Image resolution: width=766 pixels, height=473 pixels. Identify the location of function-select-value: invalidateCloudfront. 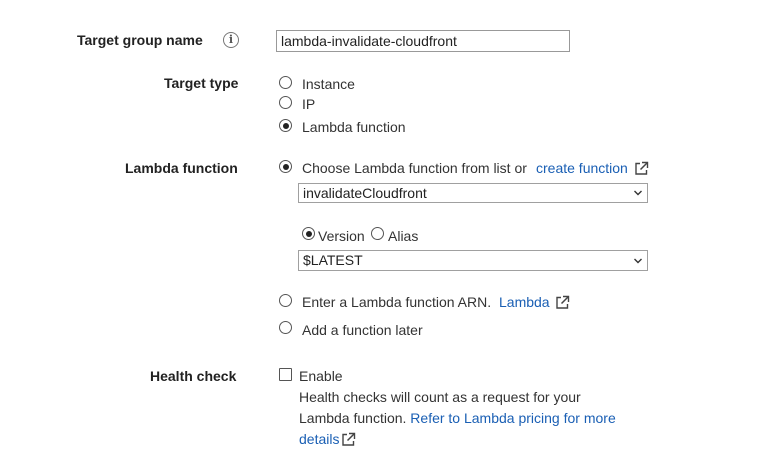
(365, 193).